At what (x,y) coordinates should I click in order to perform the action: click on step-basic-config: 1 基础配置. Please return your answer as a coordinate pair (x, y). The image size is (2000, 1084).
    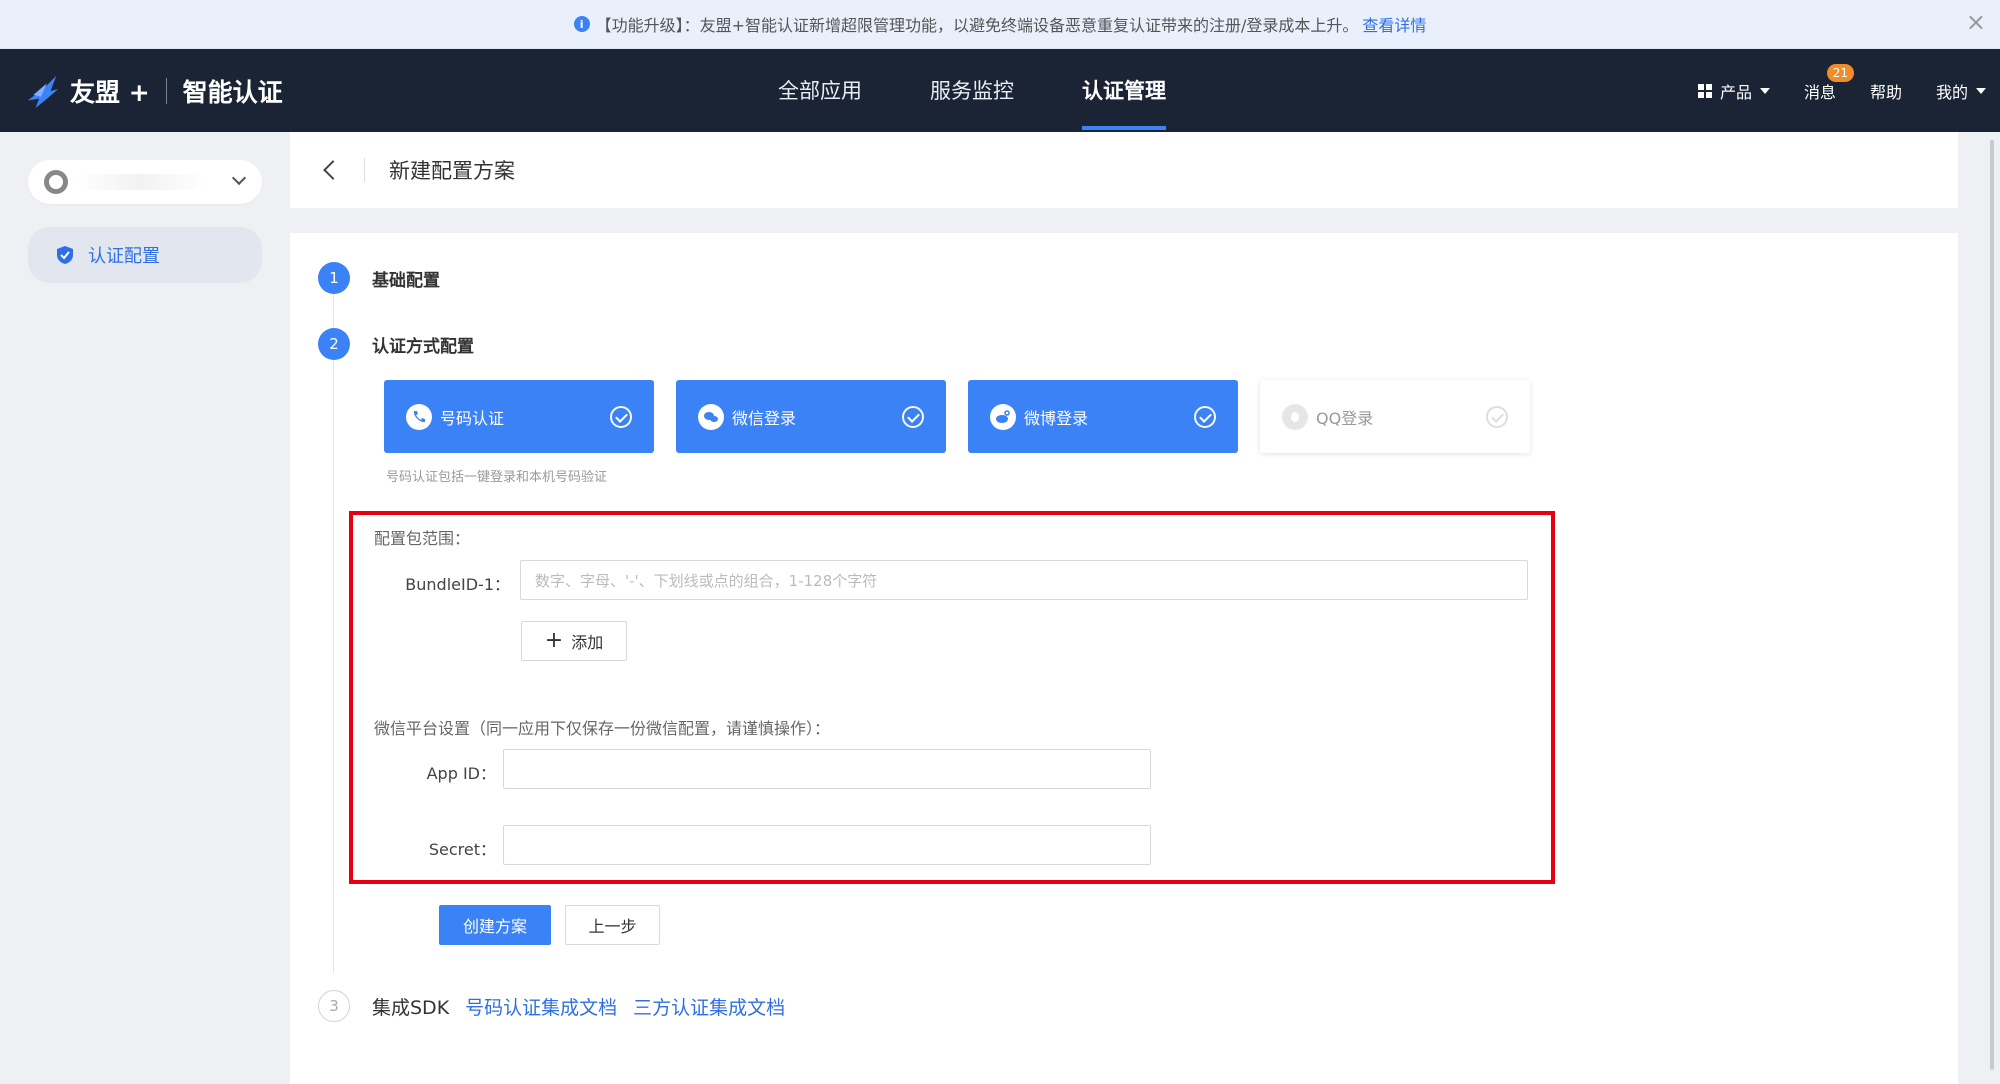
    Looking at the image, I should click on (379, 278).